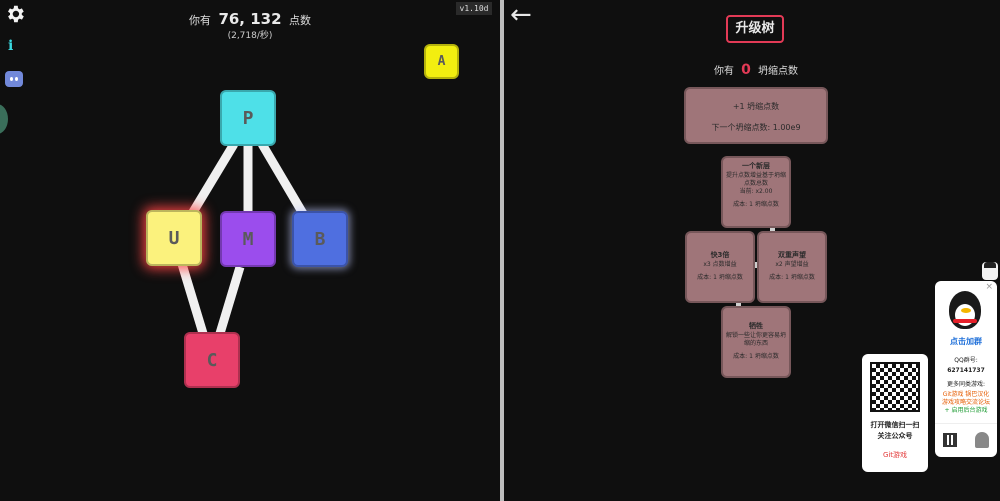 This screenshot has width=1000, height=501. Describe the element at coordinates (895, 413) in the screenshot. I see `wechat-panel: 打开微信扫一扫 关注公众号 Git游戏` at that location.